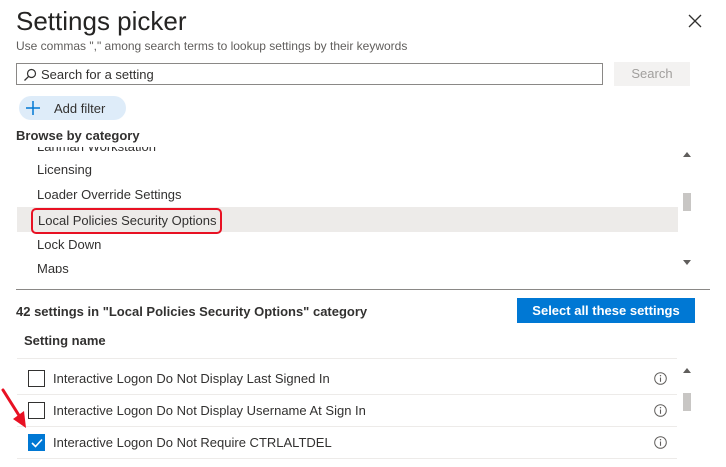 This screenshot has width=726, height=467. I want to click on select-all-settings-button: Select all these settings, so click(606, 310).